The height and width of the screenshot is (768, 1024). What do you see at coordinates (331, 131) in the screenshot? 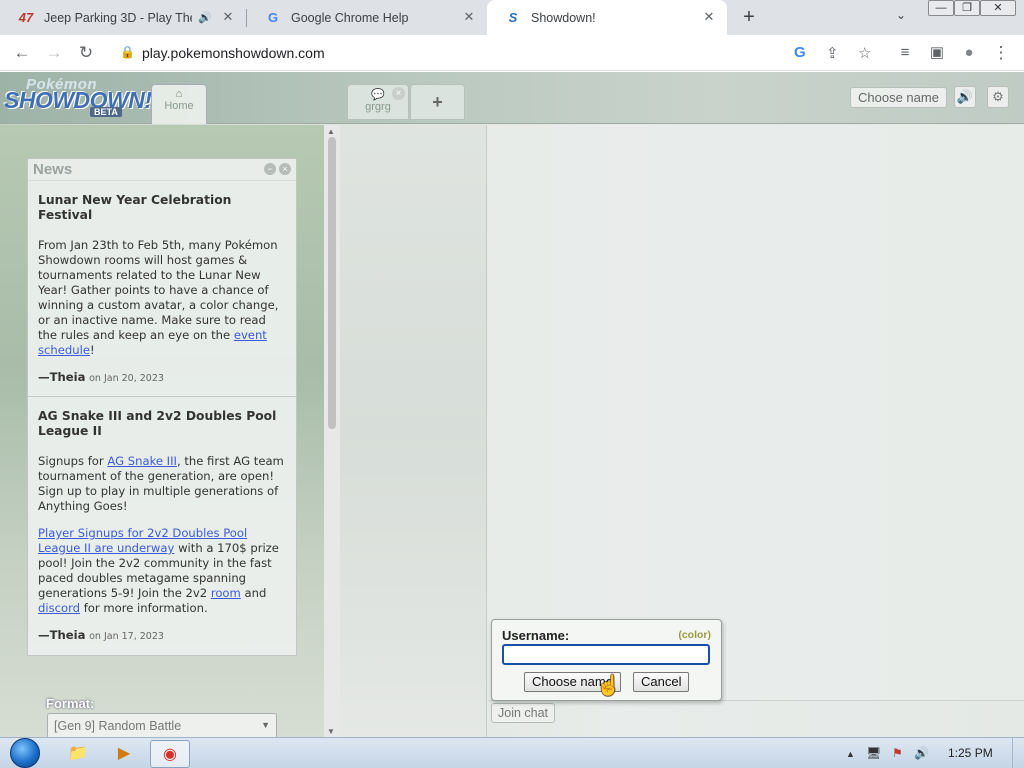
I see `scroll-up-icon: ▲` at bounding box center [331, 131].